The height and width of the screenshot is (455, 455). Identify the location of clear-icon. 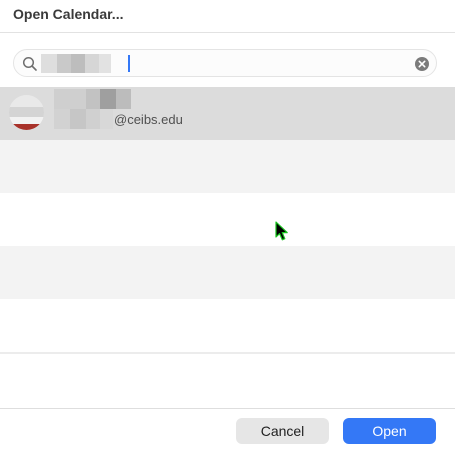
(422, 64).